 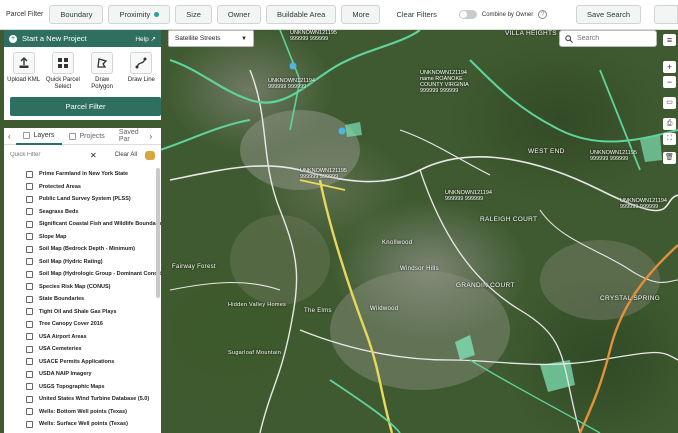 What do you see at coordinates (616, 38) in the screenshot?
I see `map-search-input` at bounding box center [616, 38].